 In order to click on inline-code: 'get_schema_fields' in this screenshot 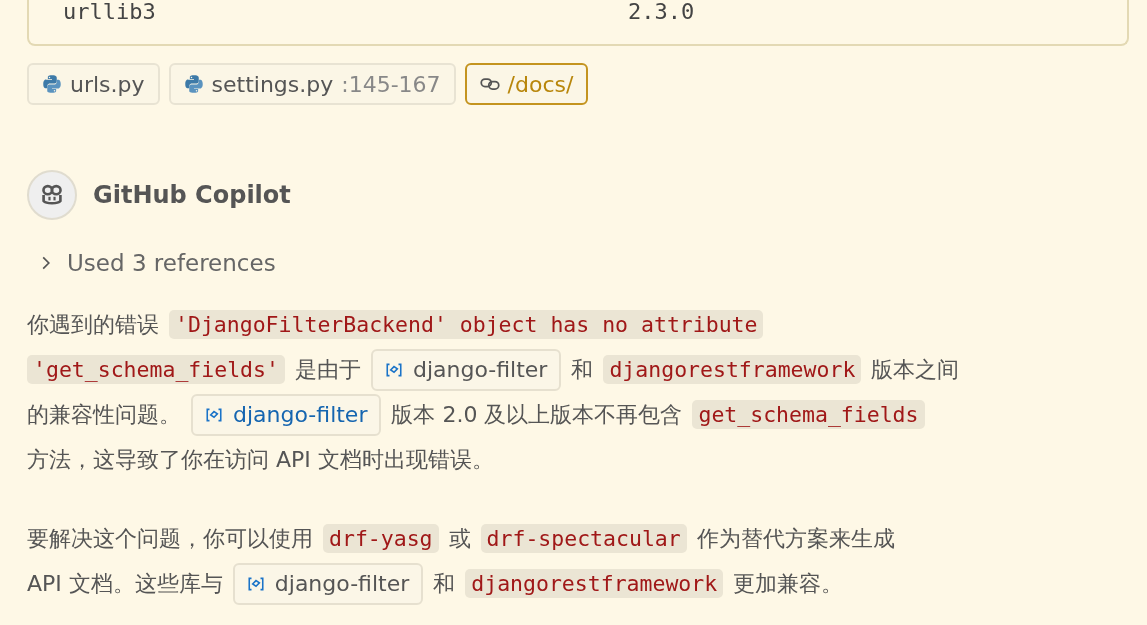, I will do `click(156, 369)`.